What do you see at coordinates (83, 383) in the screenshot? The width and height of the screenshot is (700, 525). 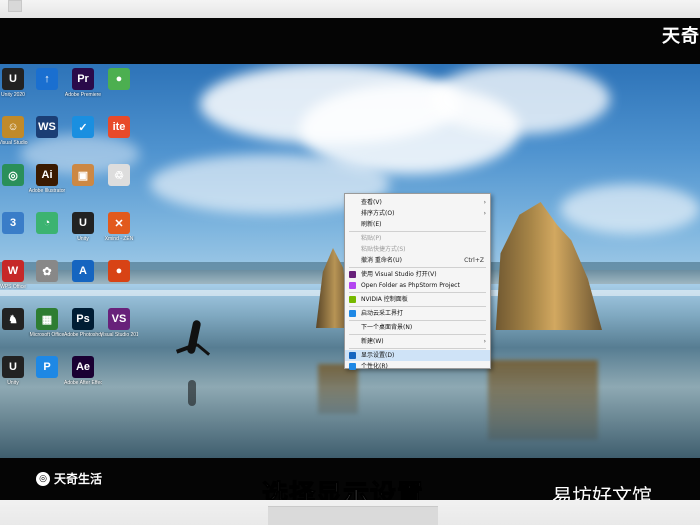 I see `desktop-icon-label: Adobe After Effects` at bounding box center [83, 383].